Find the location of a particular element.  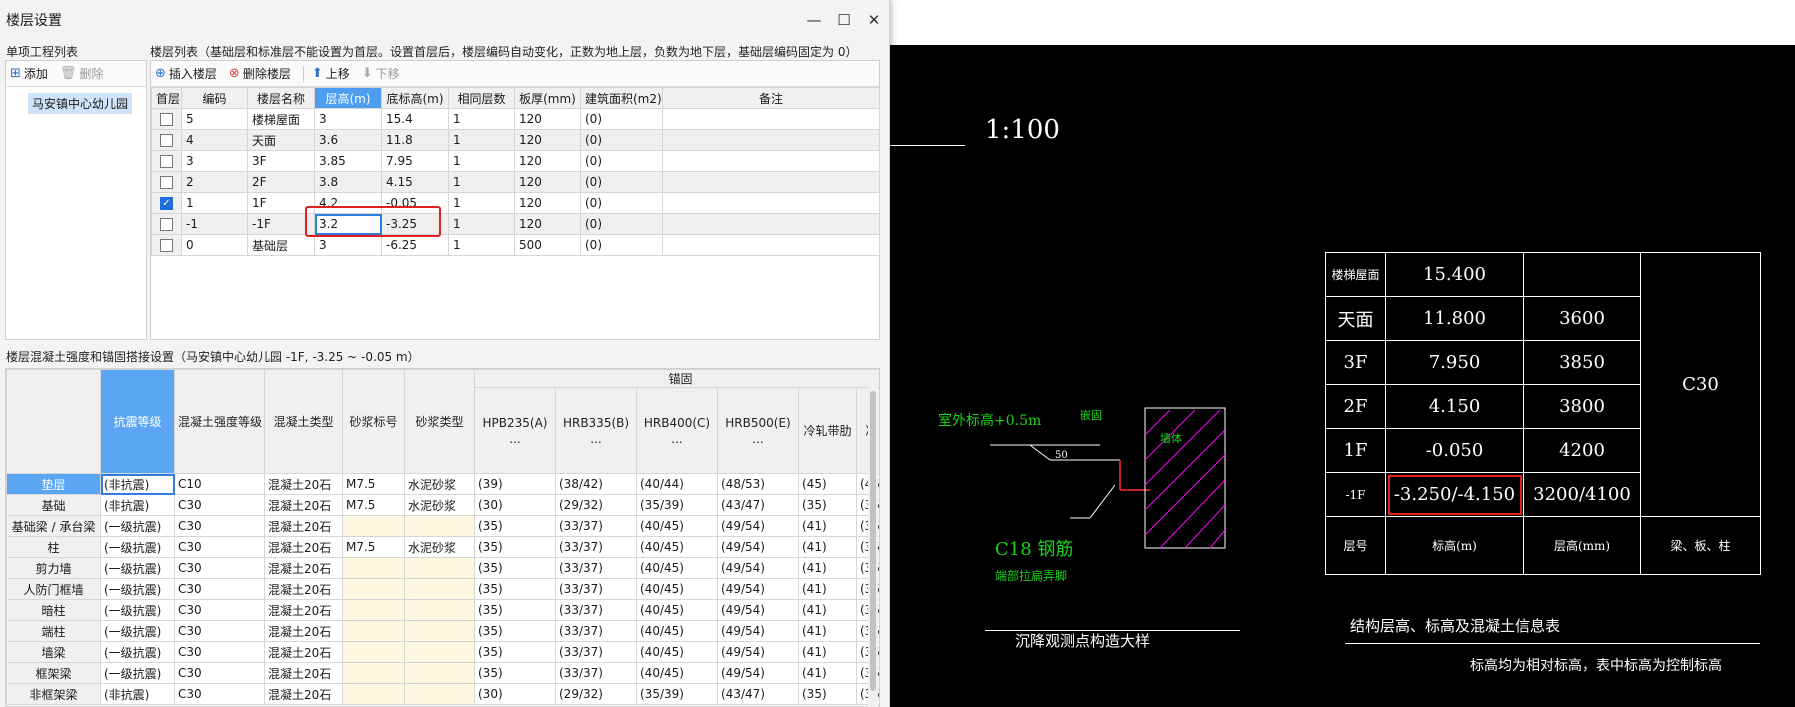

concrete-cell-c: (35/39) is located at coordinates (677, 694).